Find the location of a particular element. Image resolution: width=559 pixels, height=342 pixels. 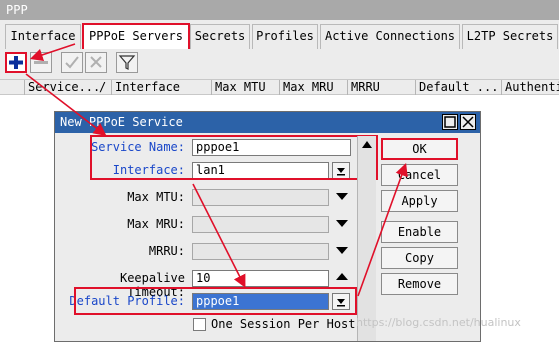

x-icon is located at coordinates (96, 62).